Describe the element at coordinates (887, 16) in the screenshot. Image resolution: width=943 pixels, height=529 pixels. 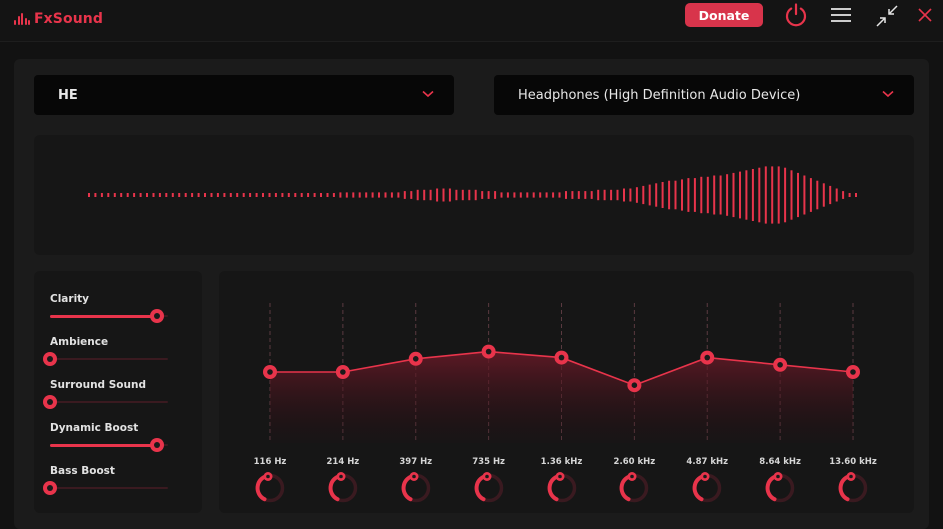
I see `minimize-arrows-icon` at that location.